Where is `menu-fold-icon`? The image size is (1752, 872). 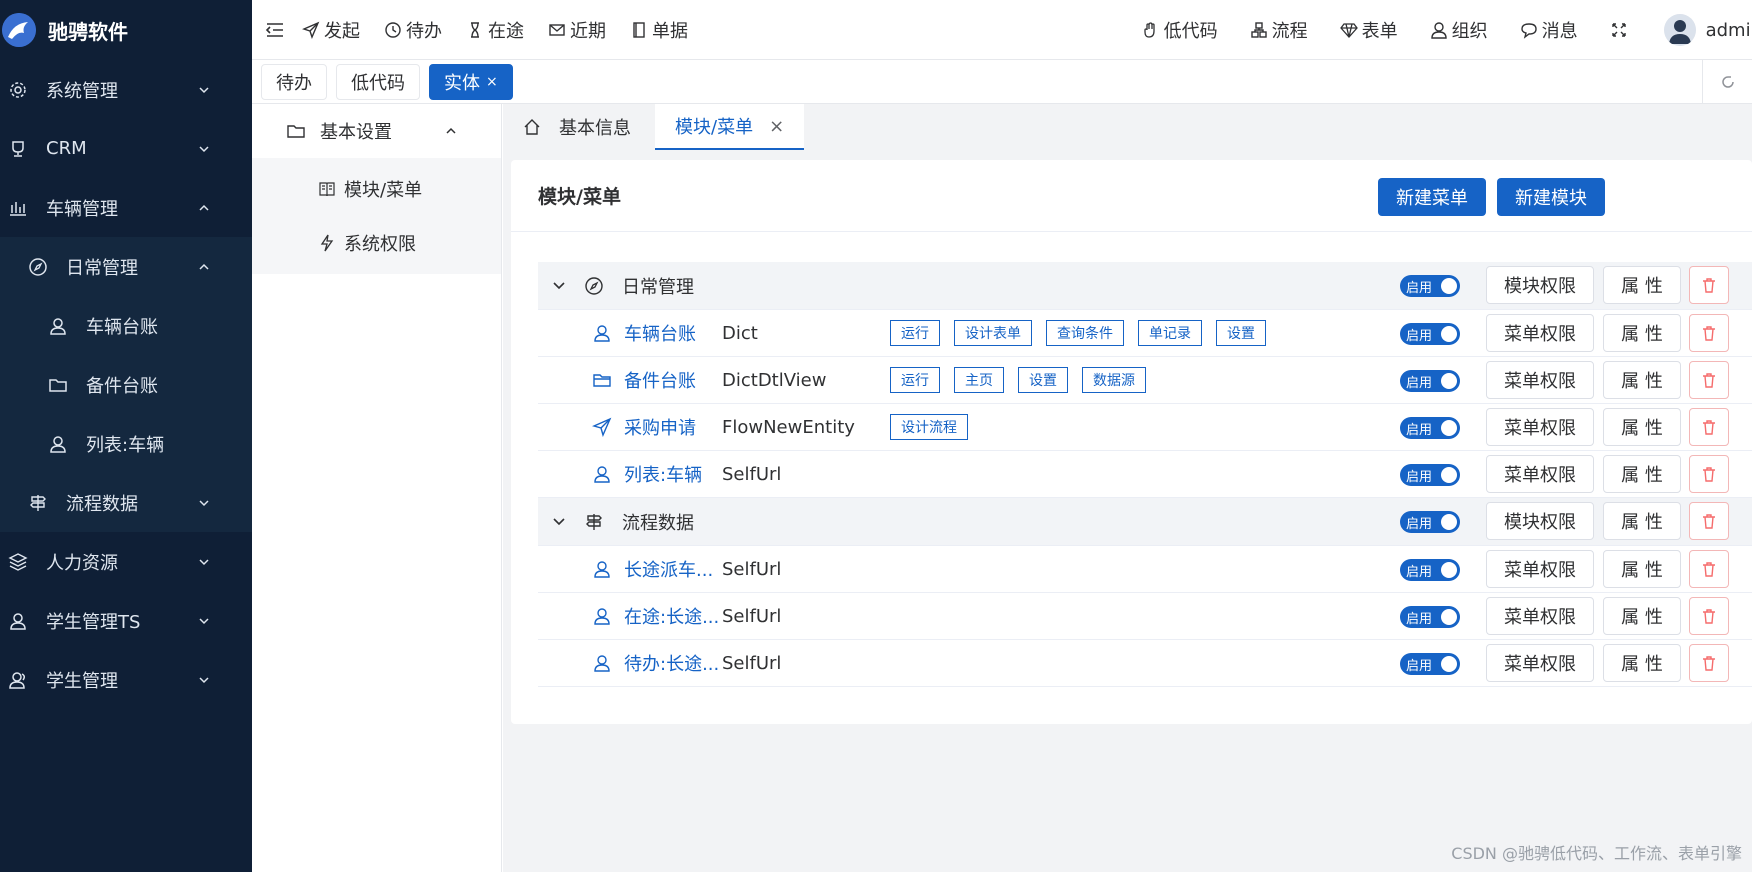 menu-fold-icon is located at coordinates (275, 30).